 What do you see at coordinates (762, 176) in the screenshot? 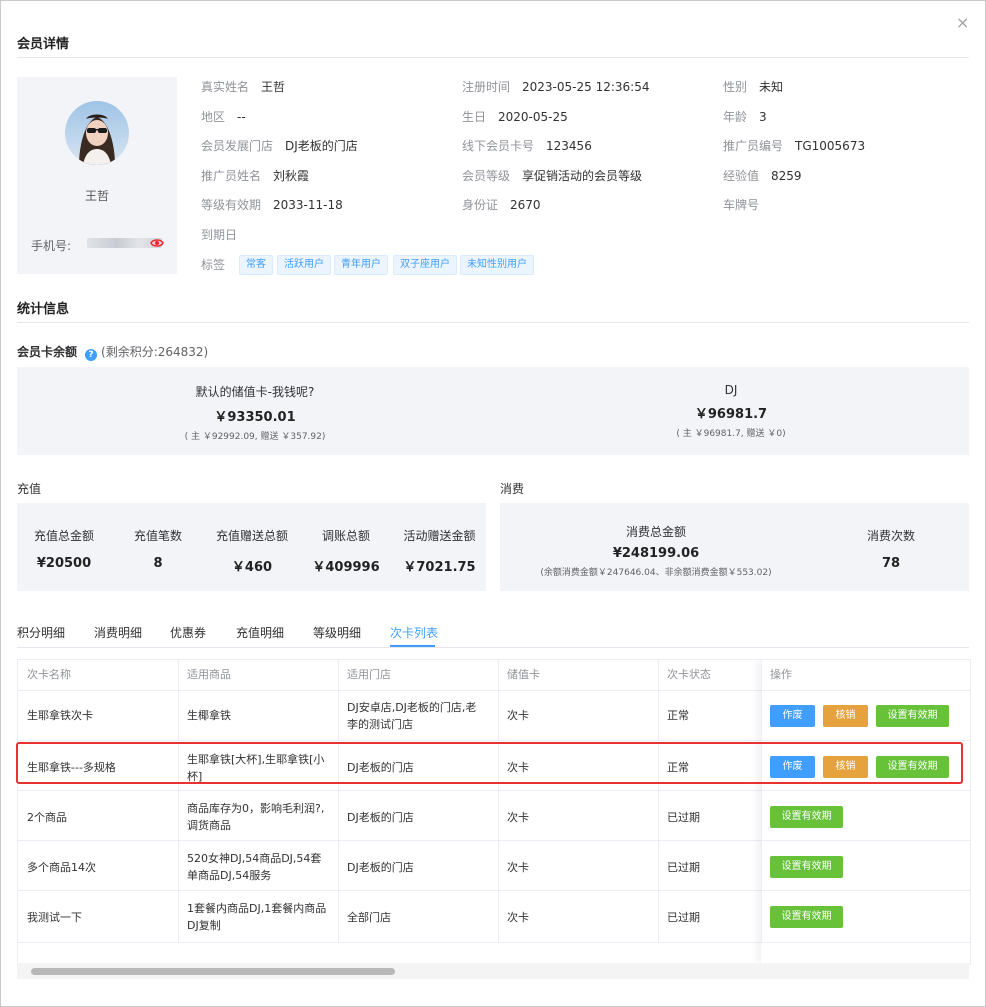
I see `info-experience: 经验值 8259` at bounding box center [762, 176].